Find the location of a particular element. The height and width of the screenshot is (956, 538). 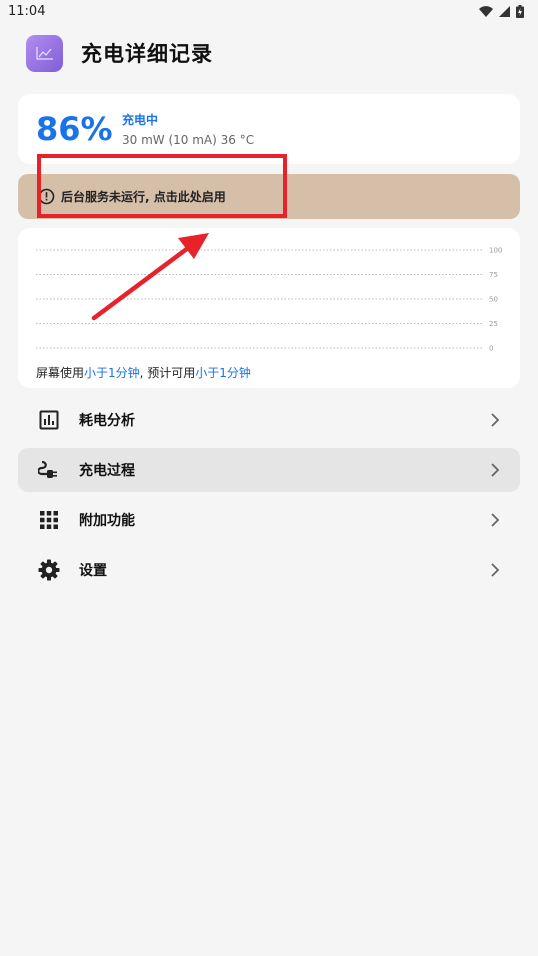

grid-apps-icon is located at coordinates (49, 520).